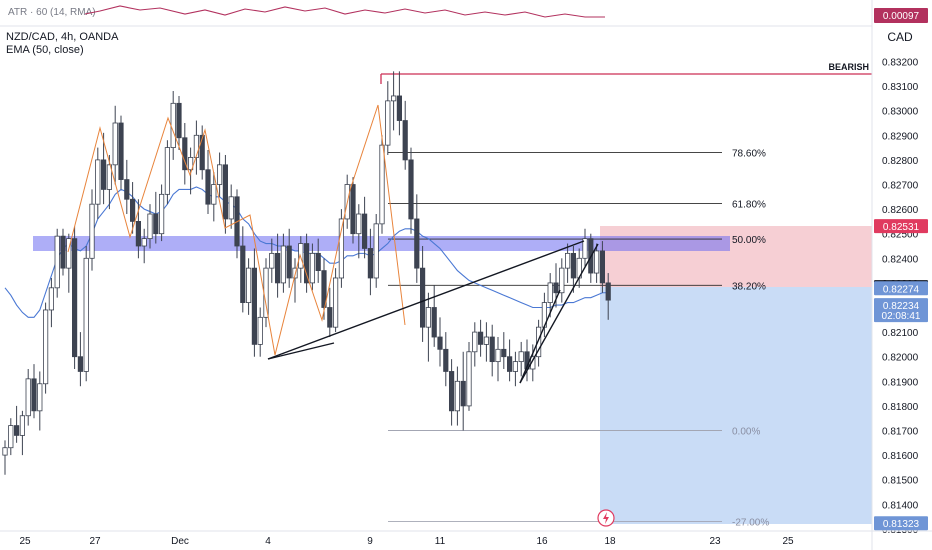 Image resolution: width=932 pixels, height=550 pixels. What do you see at coordinates (95, 541) in the screenshot?
I see `time-tick-label: 27` at bounding box center [95, 541].